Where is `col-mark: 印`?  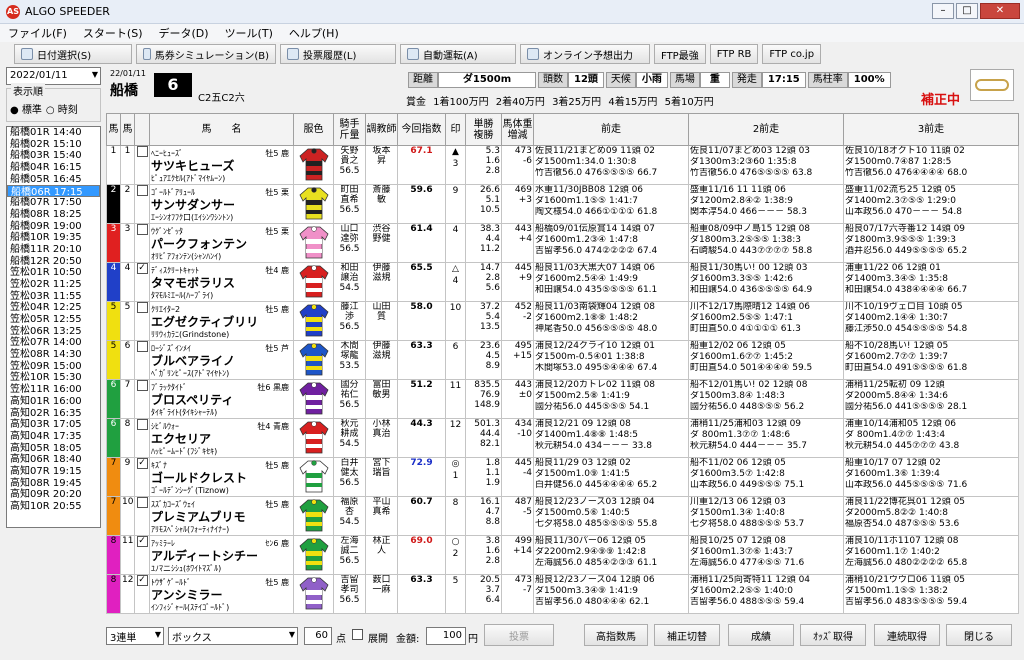
col-mark: 印 is located at coordinates (455, 129).